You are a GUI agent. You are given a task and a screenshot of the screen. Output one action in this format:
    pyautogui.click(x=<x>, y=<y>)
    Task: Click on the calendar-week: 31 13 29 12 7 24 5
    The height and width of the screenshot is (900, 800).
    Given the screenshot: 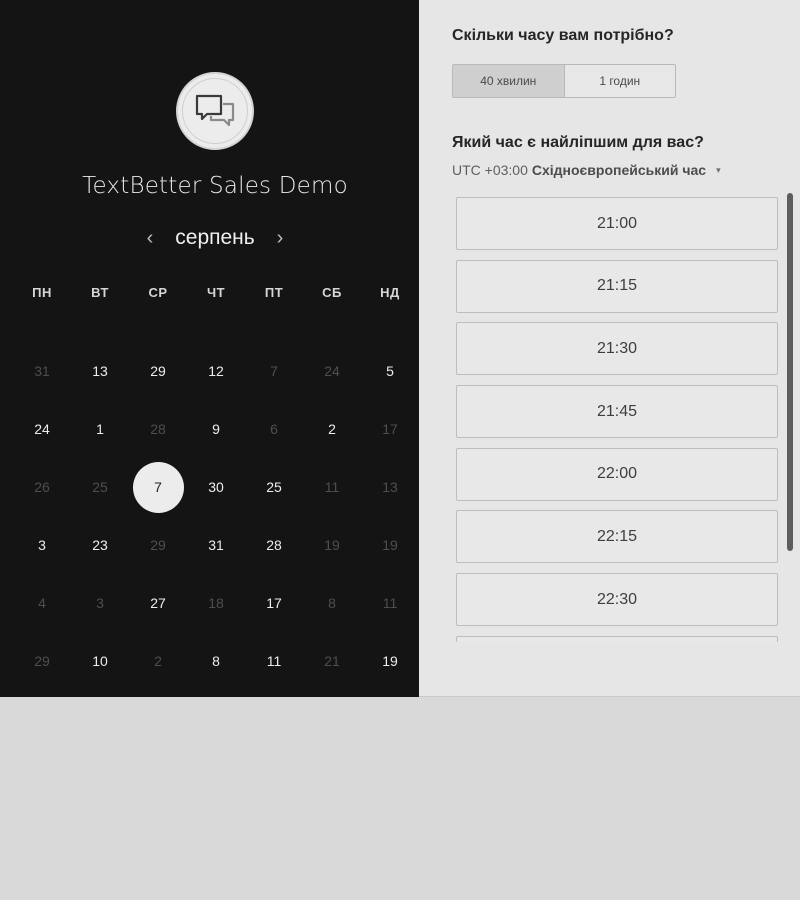 What is the action you would take?
    pyautogui.click(x=216, y=371)
    